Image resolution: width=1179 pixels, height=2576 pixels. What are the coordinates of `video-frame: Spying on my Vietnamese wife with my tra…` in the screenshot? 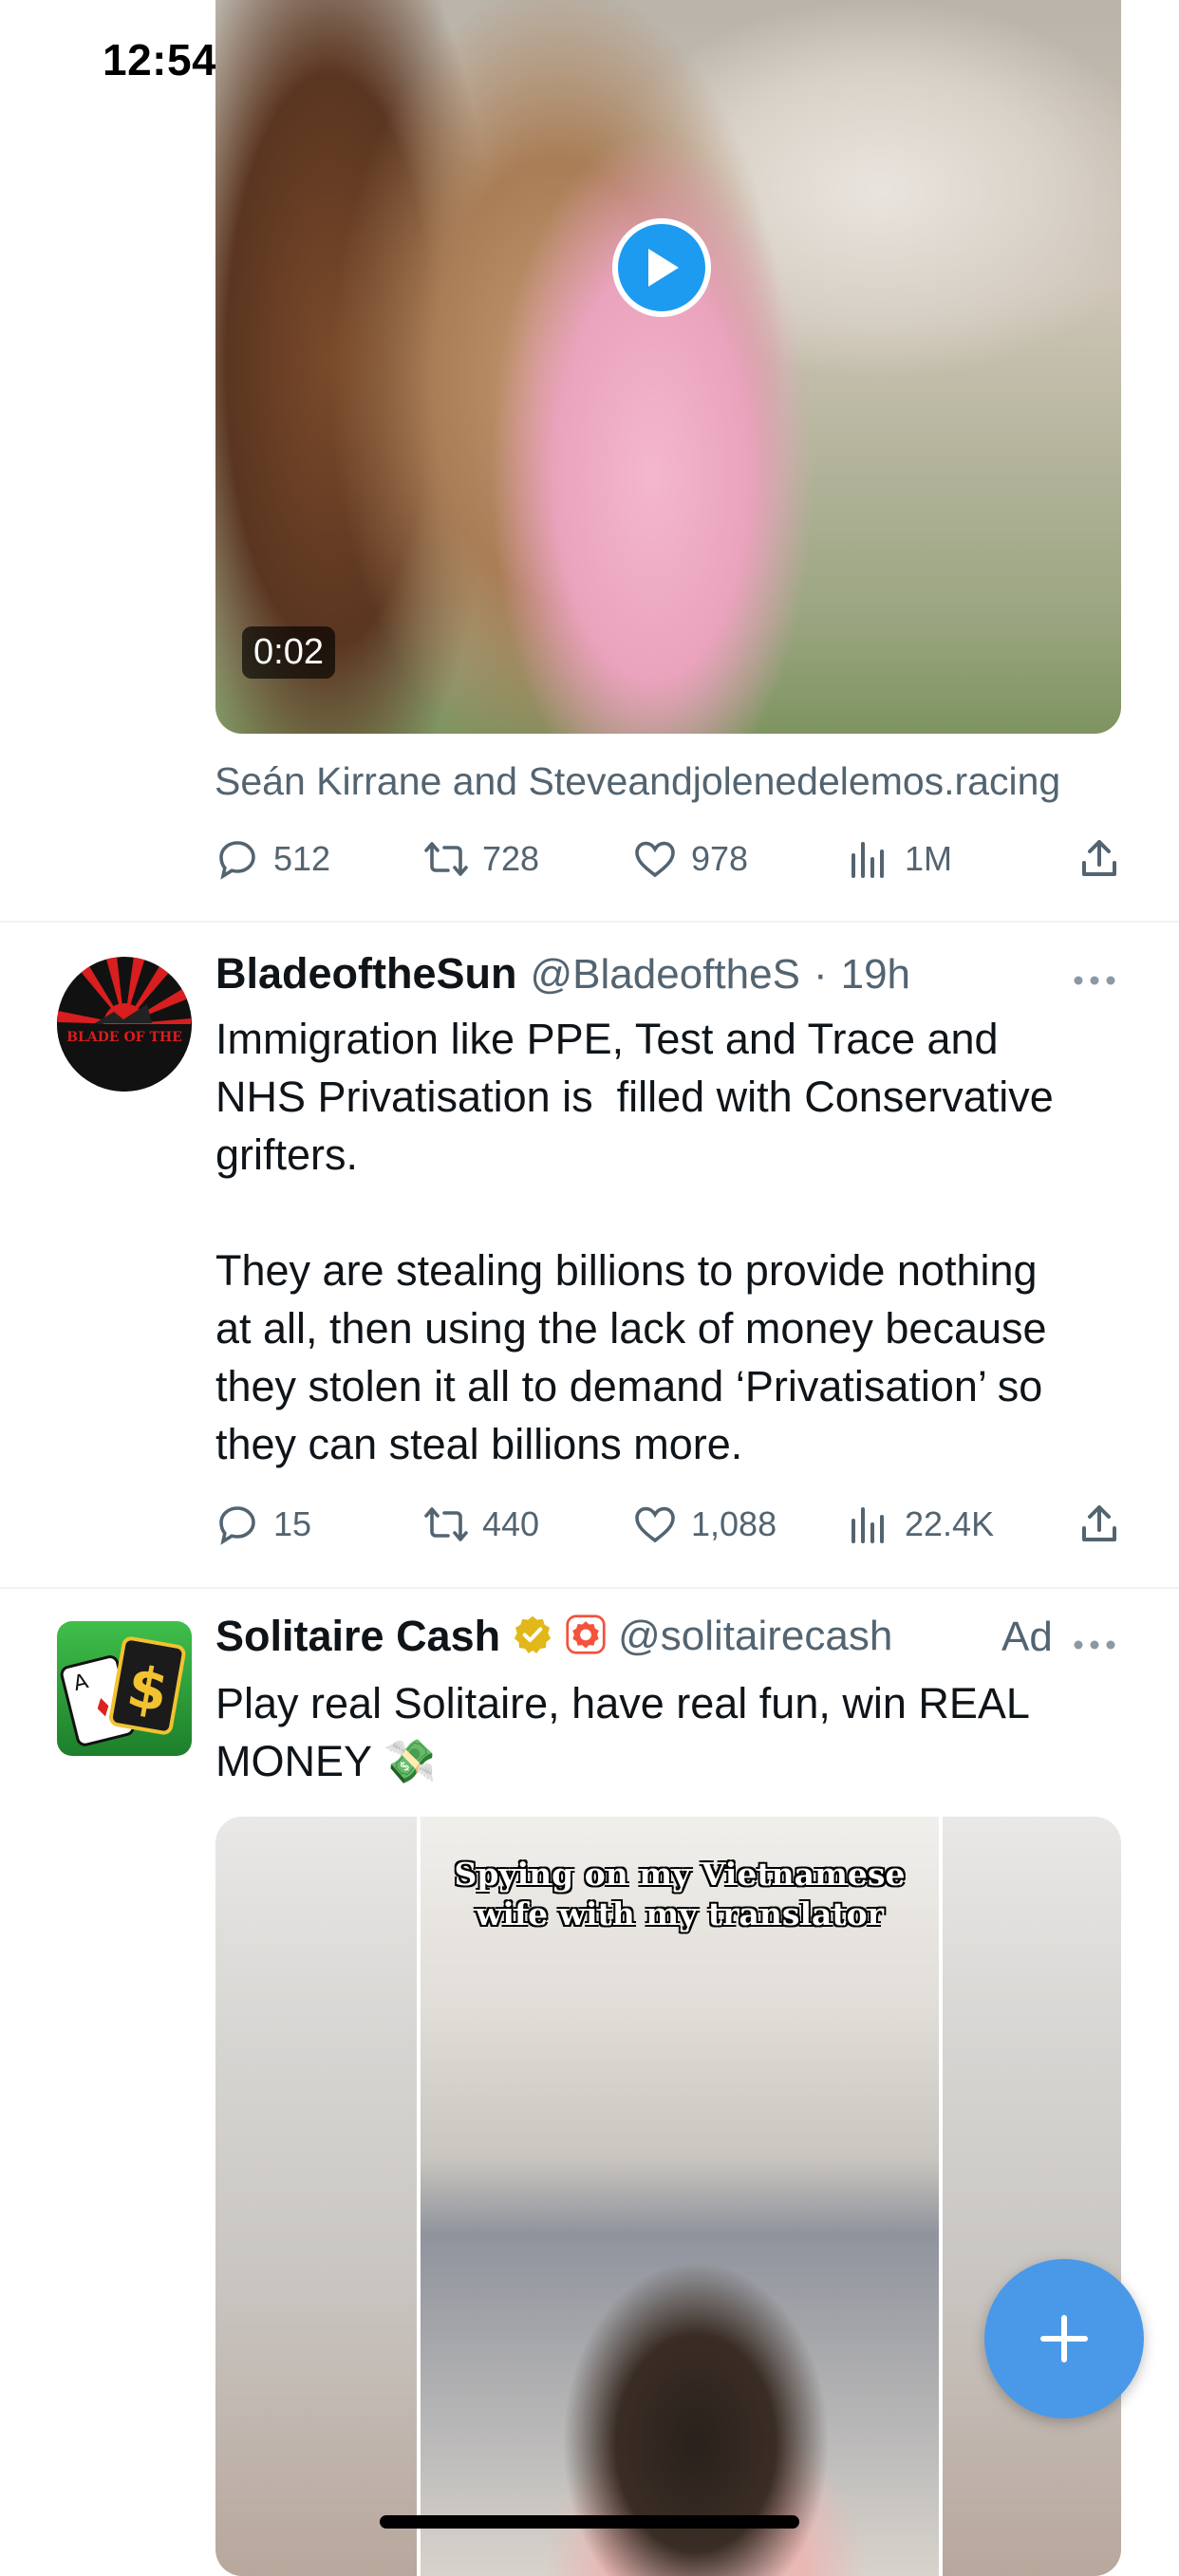 It's located at (680, 2197).